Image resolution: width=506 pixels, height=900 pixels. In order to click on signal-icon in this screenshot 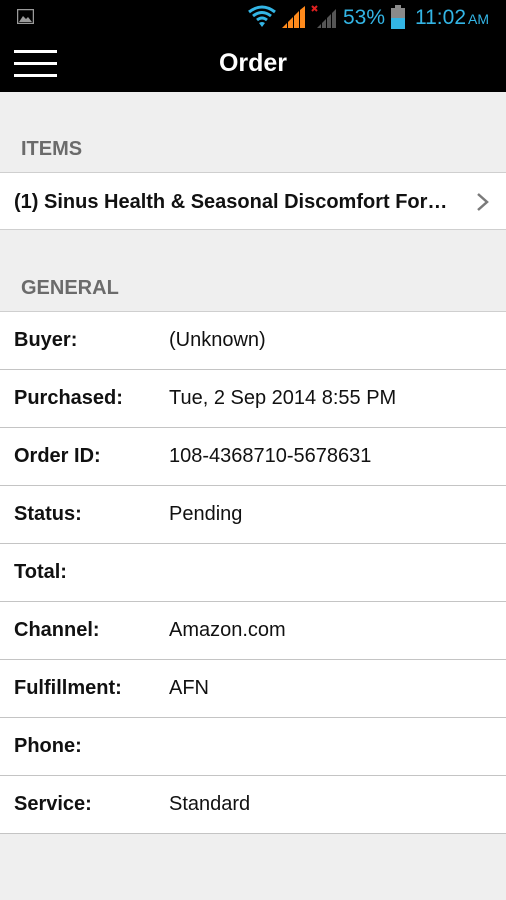, I will do `click(293, 17)`.